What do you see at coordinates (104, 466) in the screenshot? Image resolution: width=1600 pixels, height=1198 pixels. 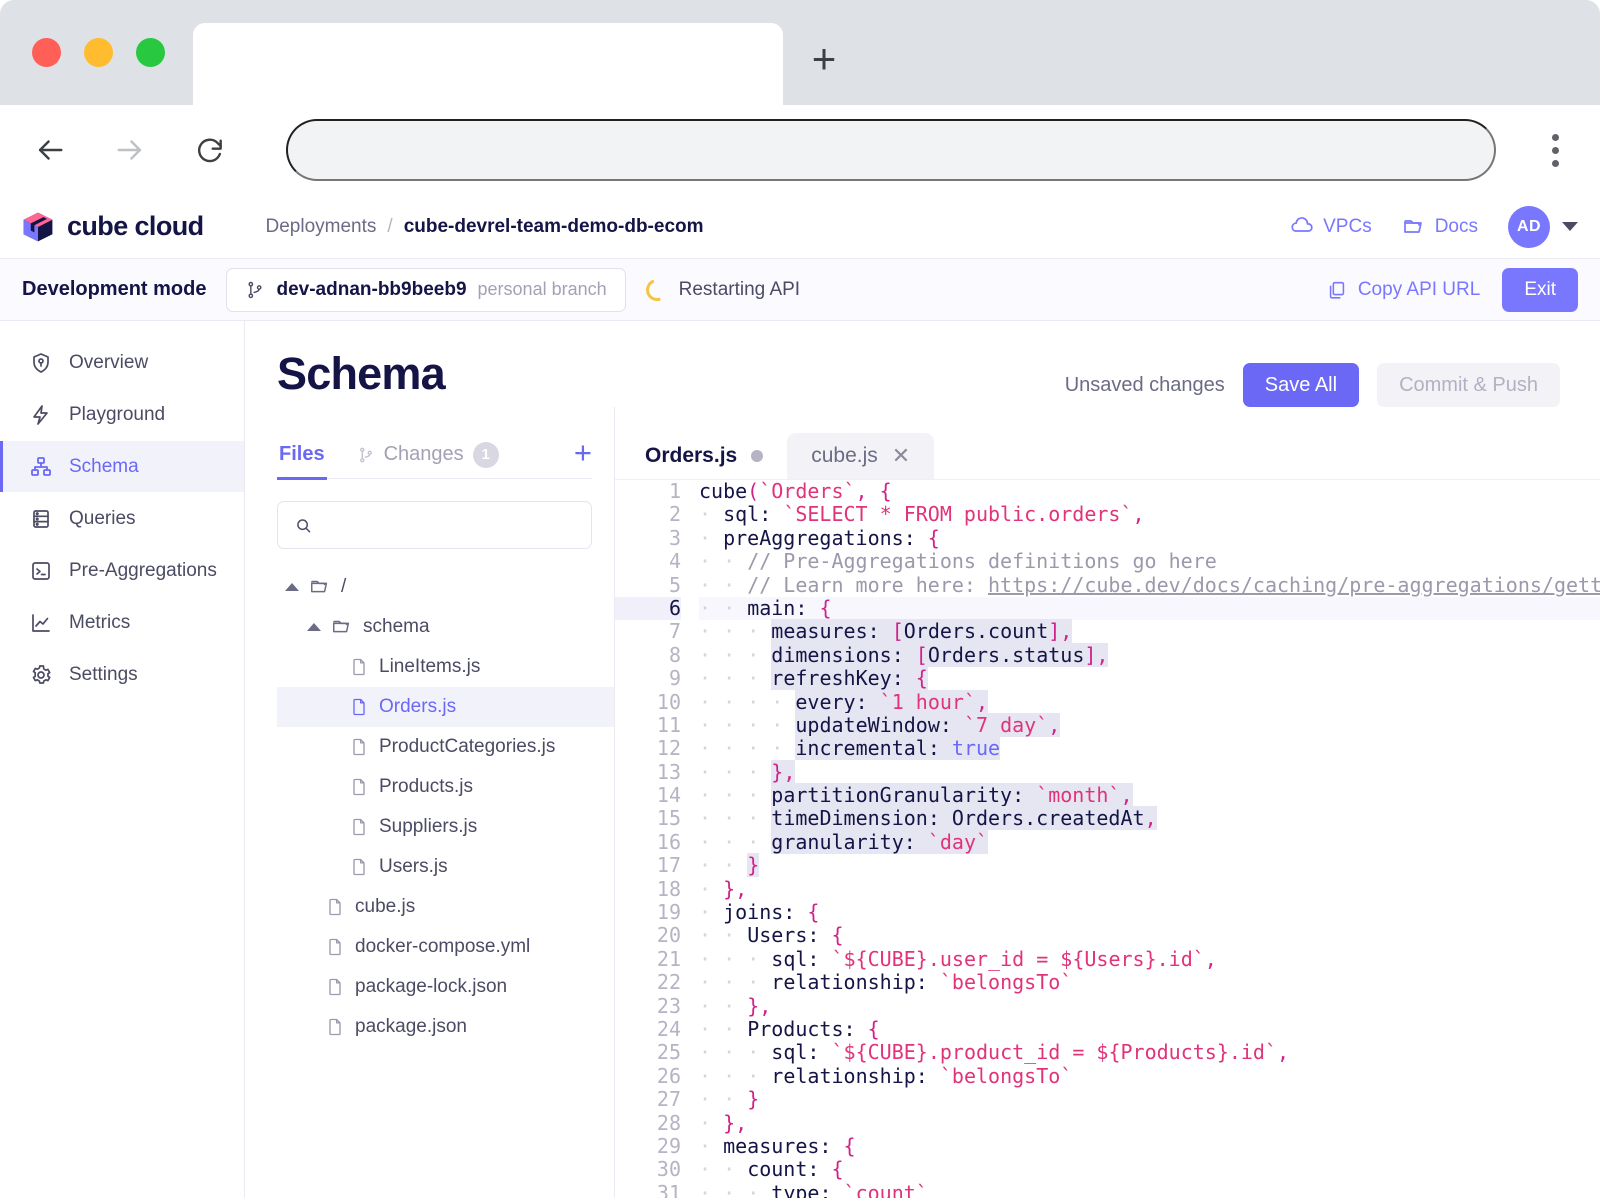 I see `sidebar-item-label: Schema` at bounding box center [104, 466].